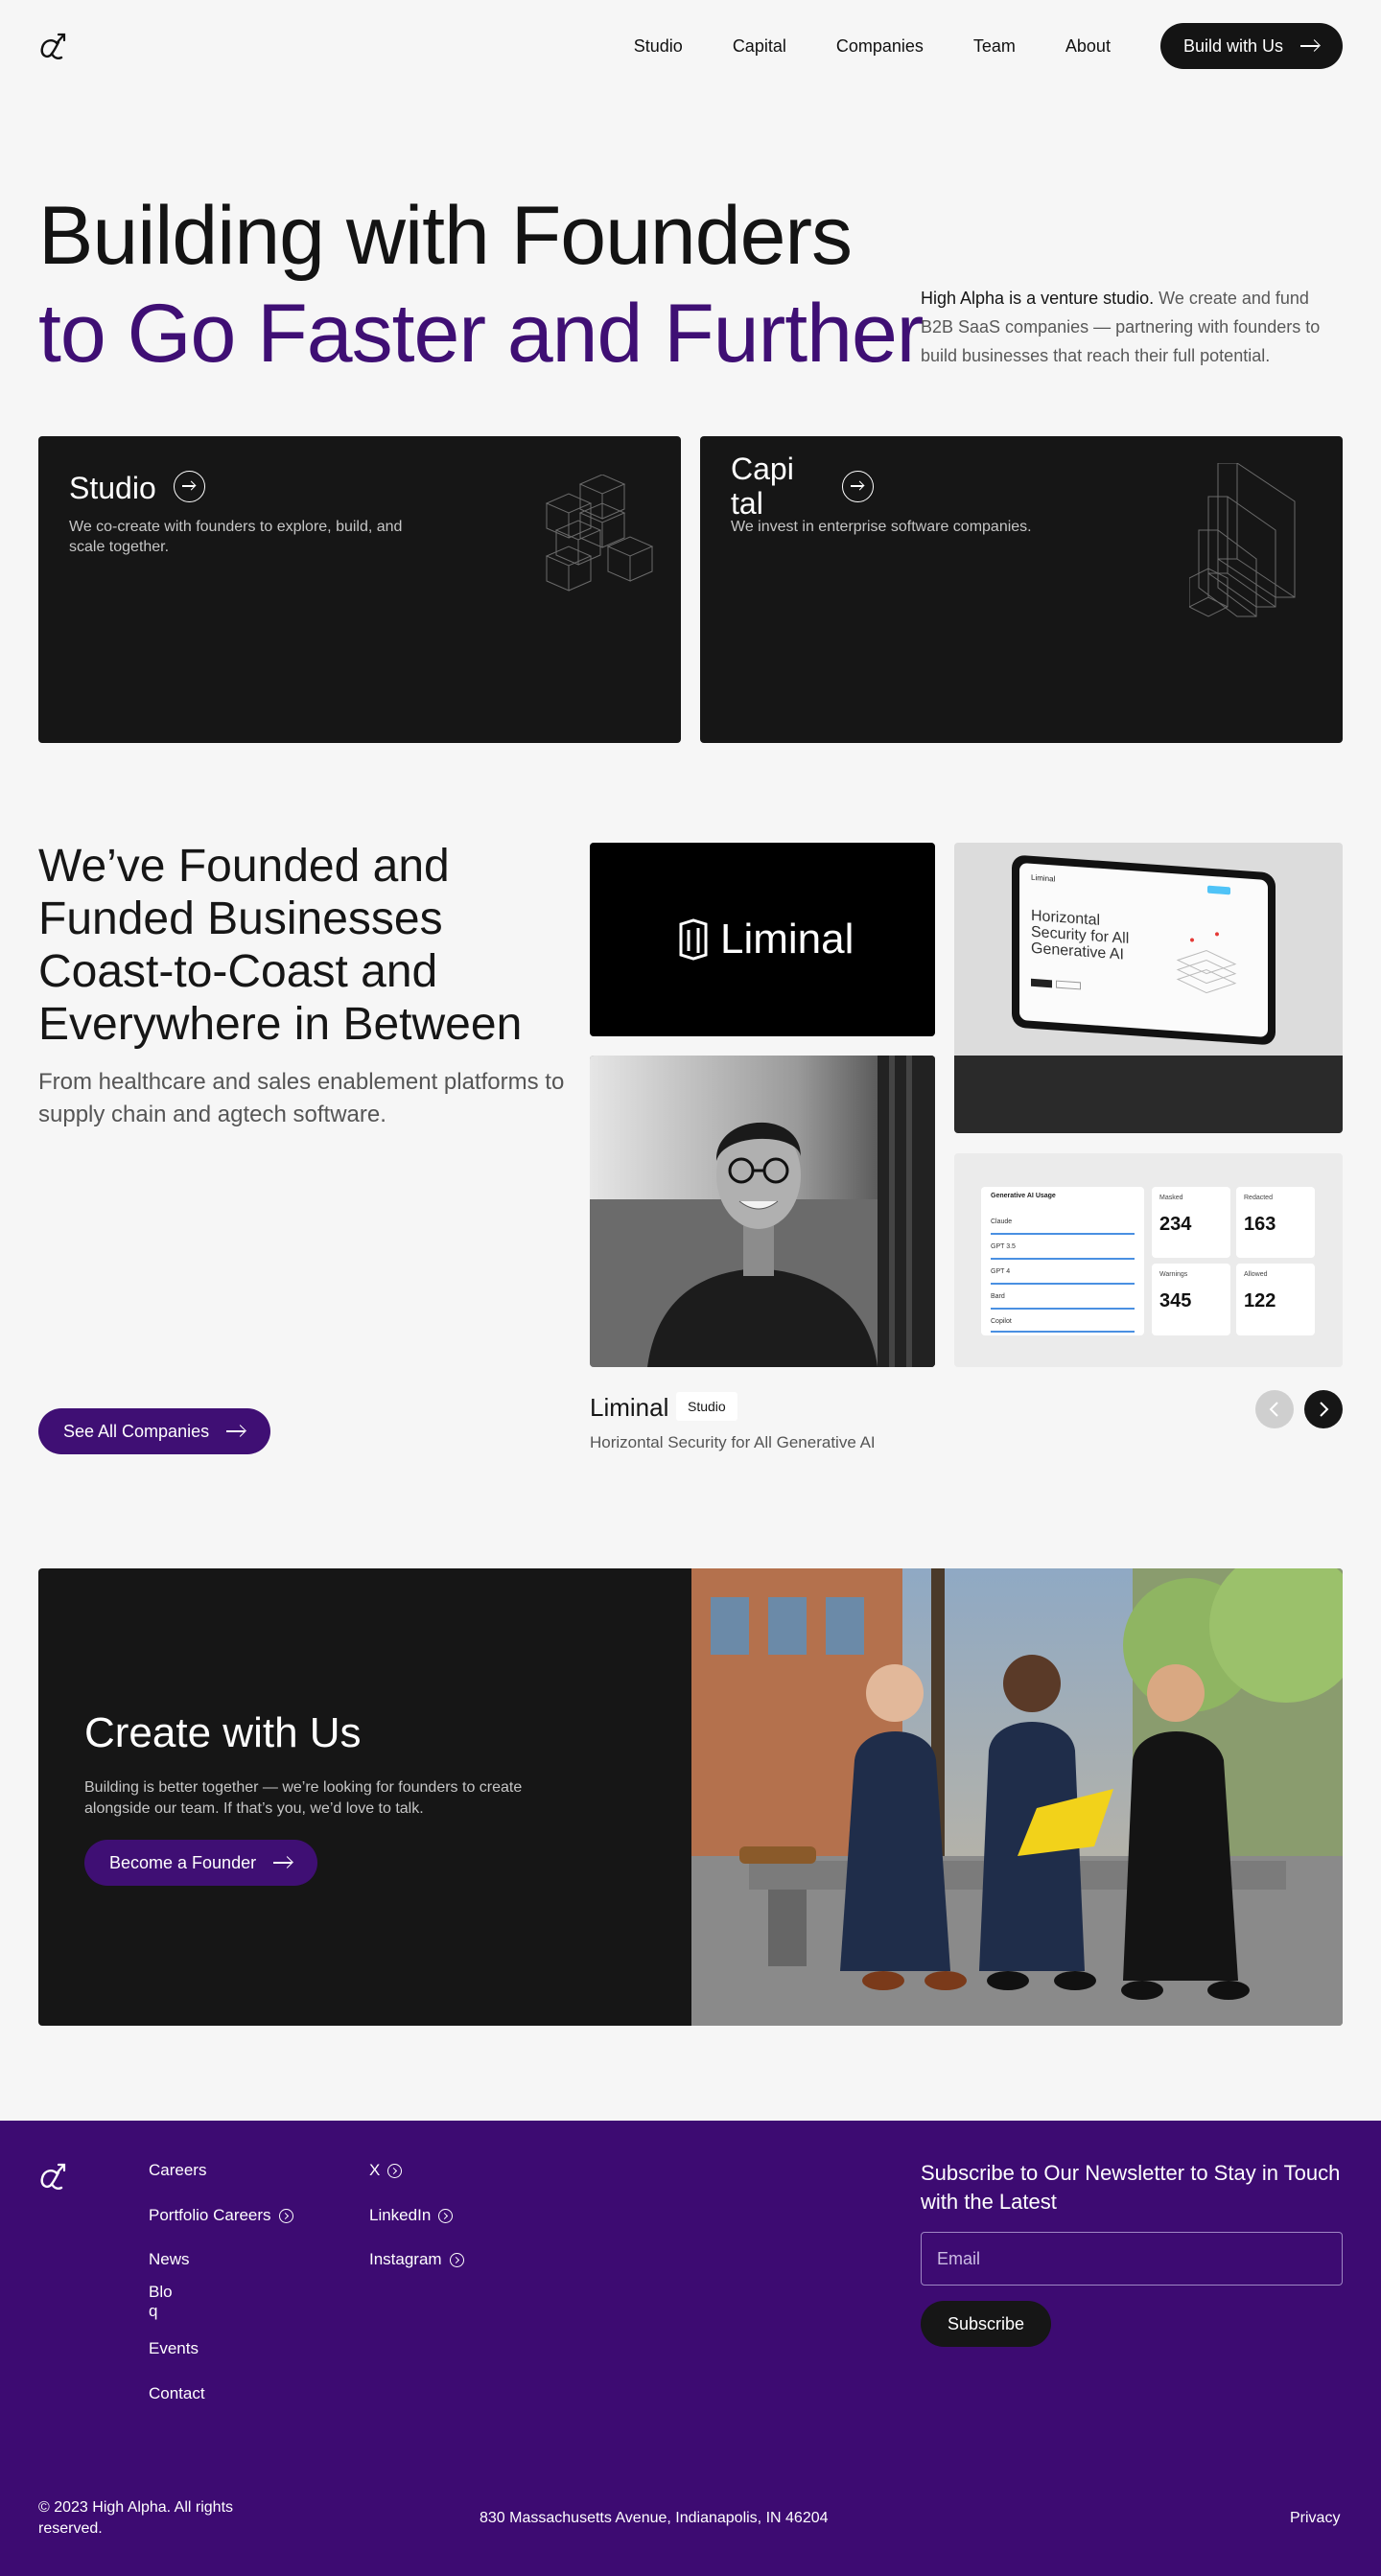  I want to click on stat-value: 234, so click(1176, 1225).